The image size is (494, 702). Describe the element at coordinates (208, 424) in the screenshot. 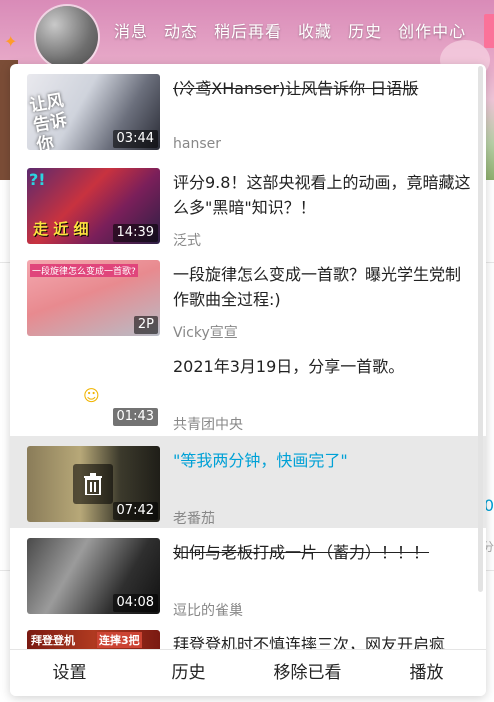

I see `video-author: 共青团中央` at that location.